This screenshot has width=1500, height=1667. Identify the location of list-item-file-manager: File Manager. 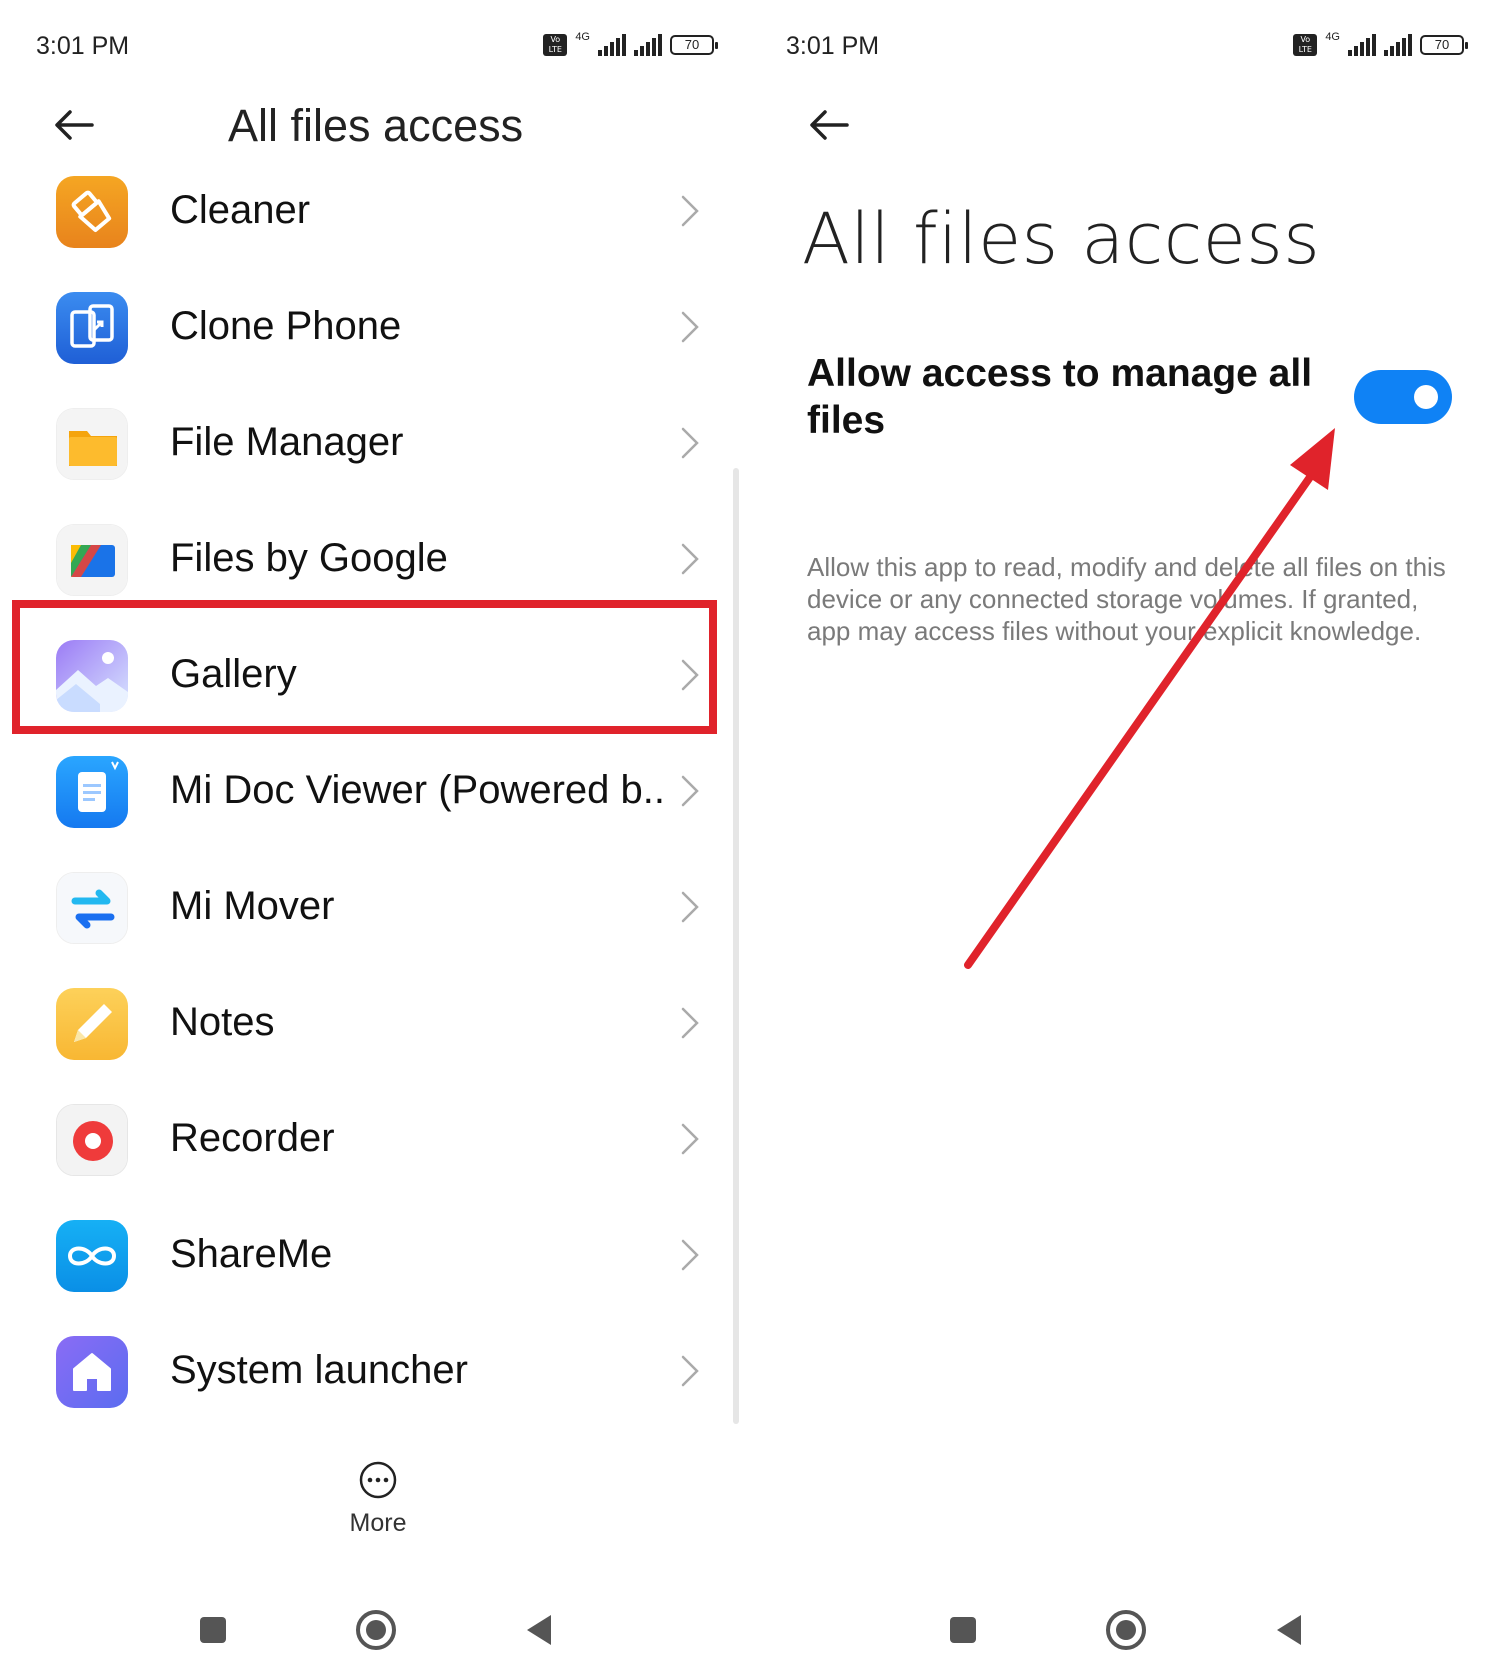
(360, 442).